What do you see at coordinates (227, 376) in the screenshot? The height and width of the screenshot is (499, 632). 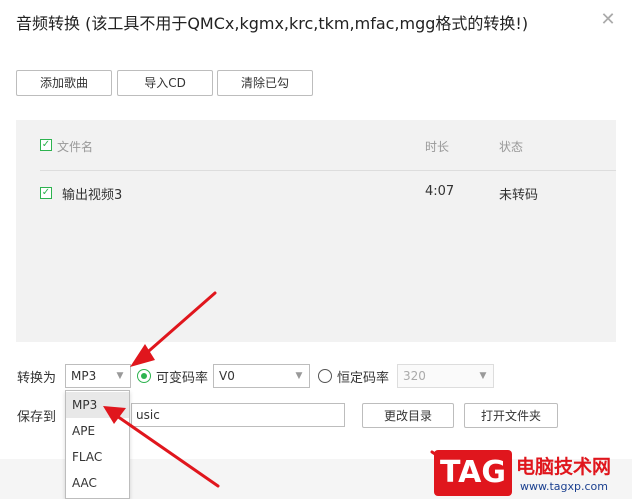 I see `vbr-select-value: V0` at bounding box center [227, 376].